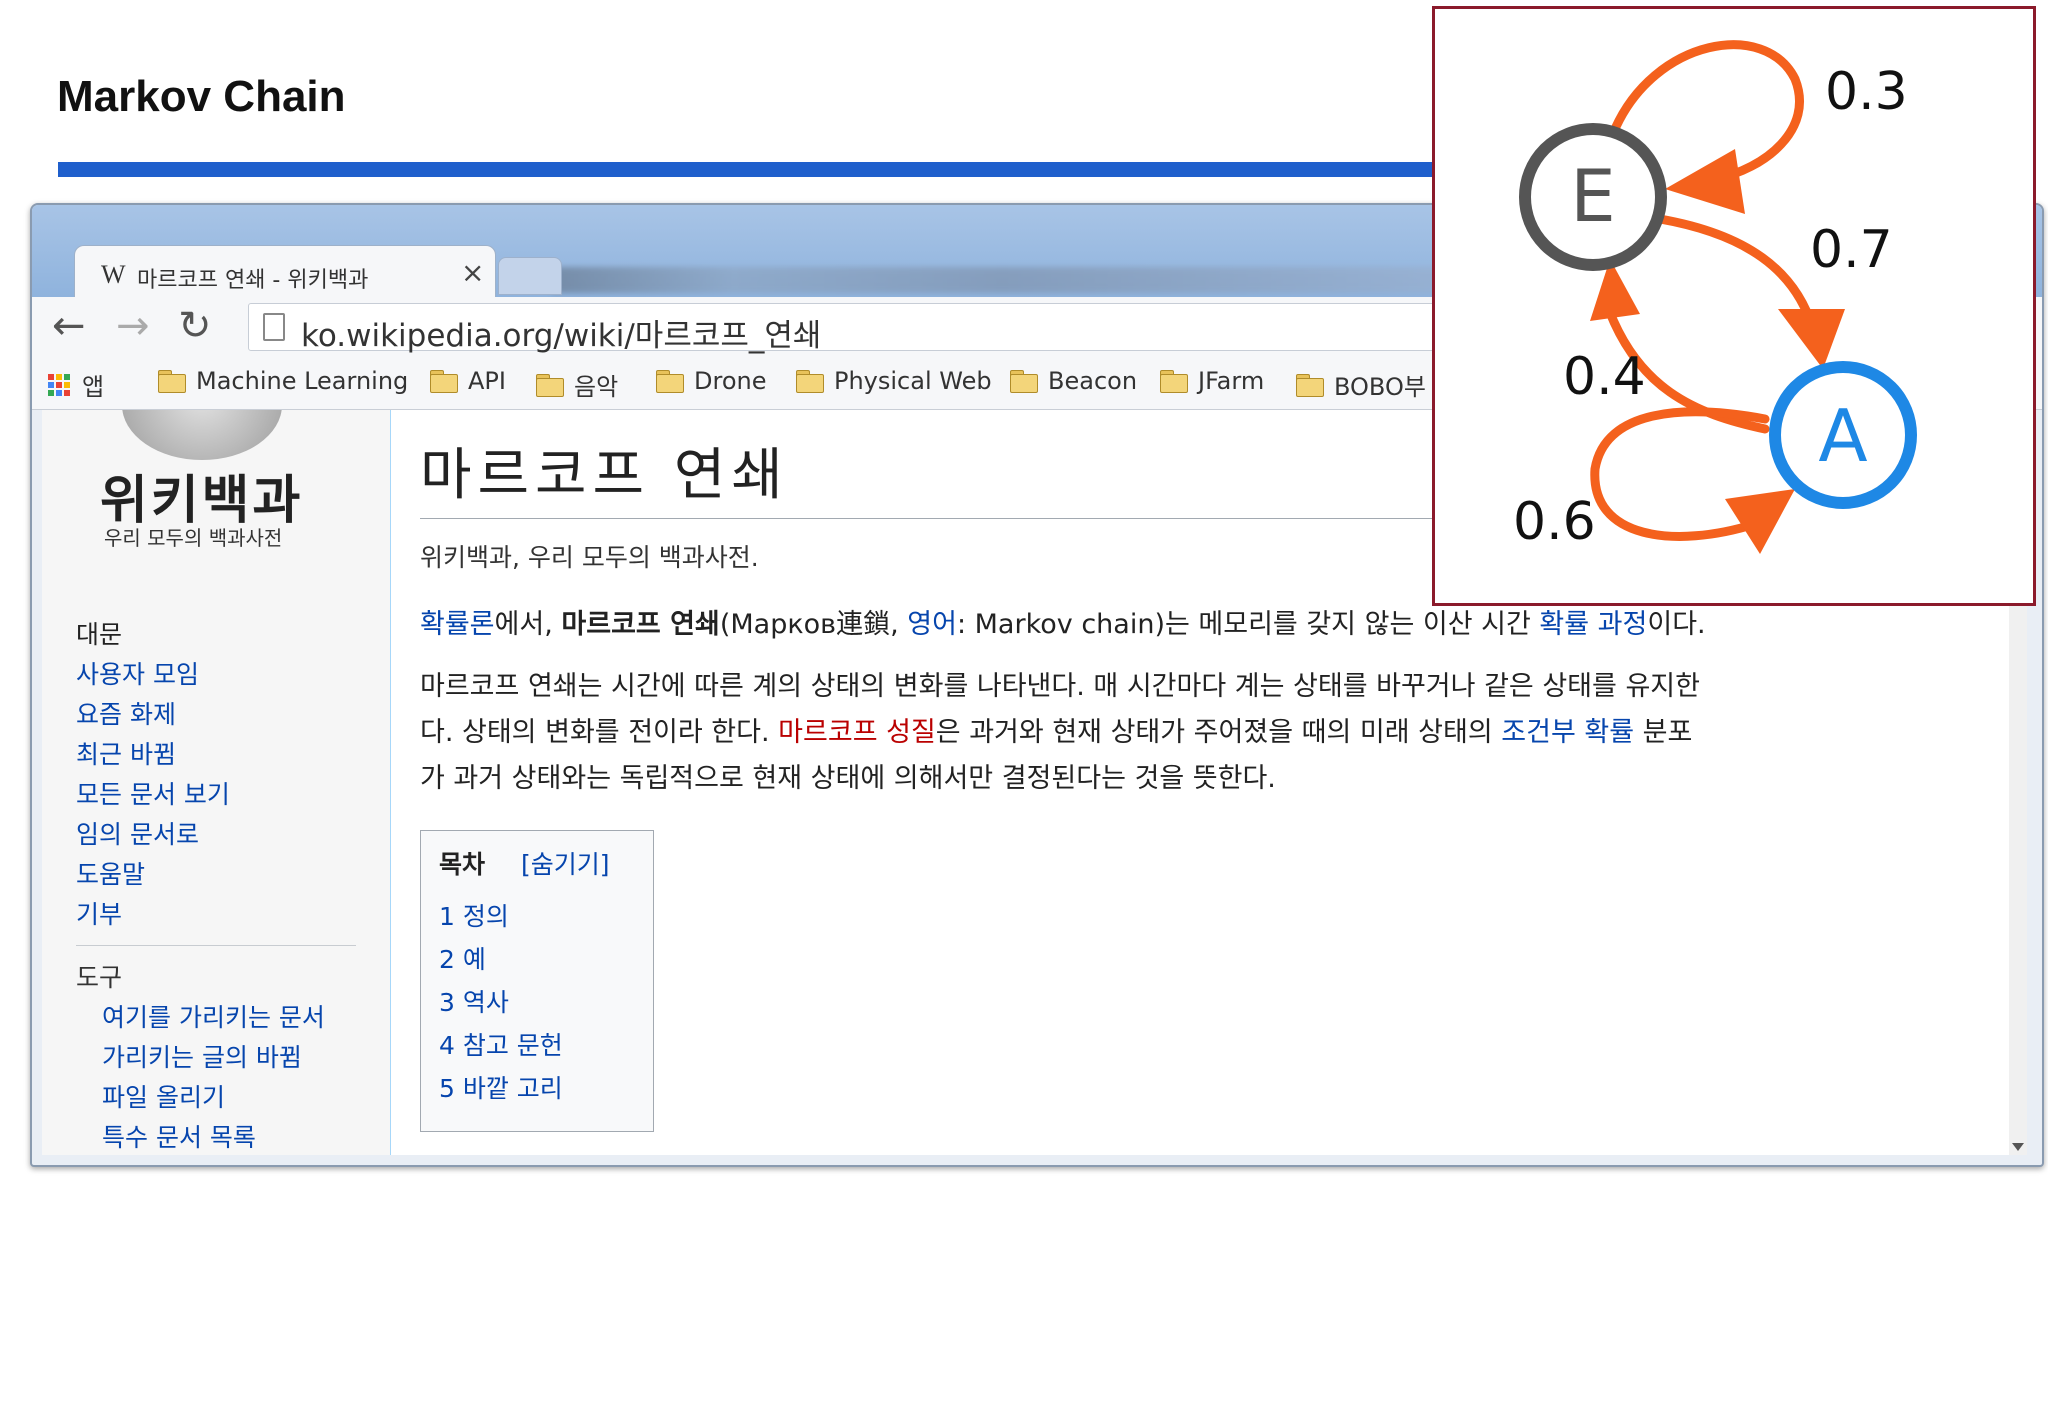  I want to click on prob-a-to-a: 0.6, so click(1554, 522).